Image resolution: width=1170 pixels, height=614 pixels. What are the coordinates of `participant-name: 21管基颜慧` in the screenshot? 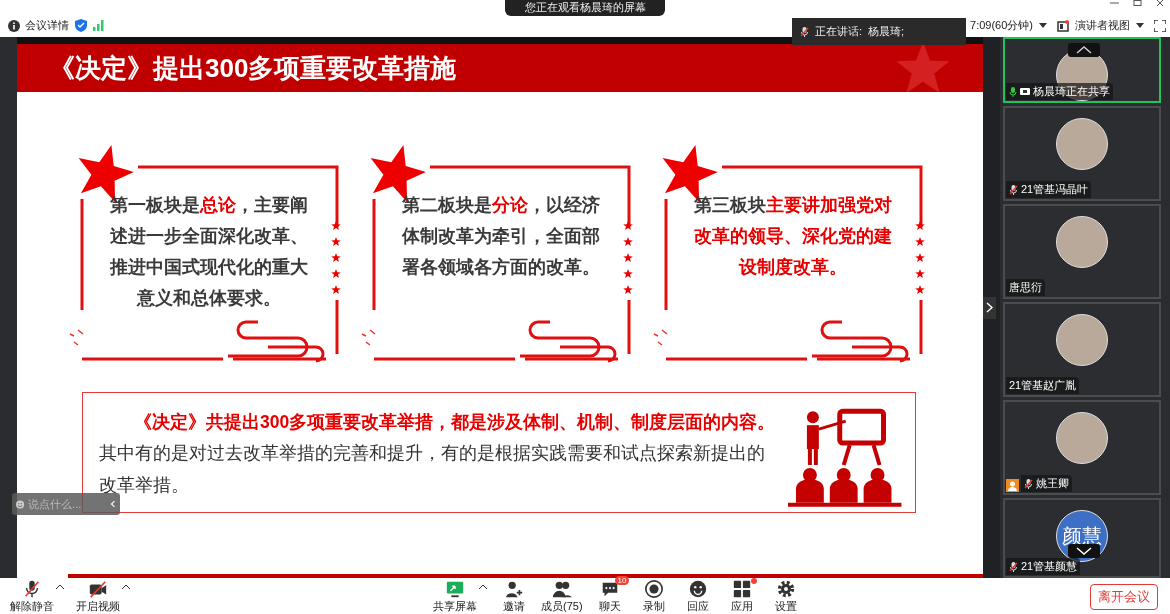 It's located at (1049, 566).